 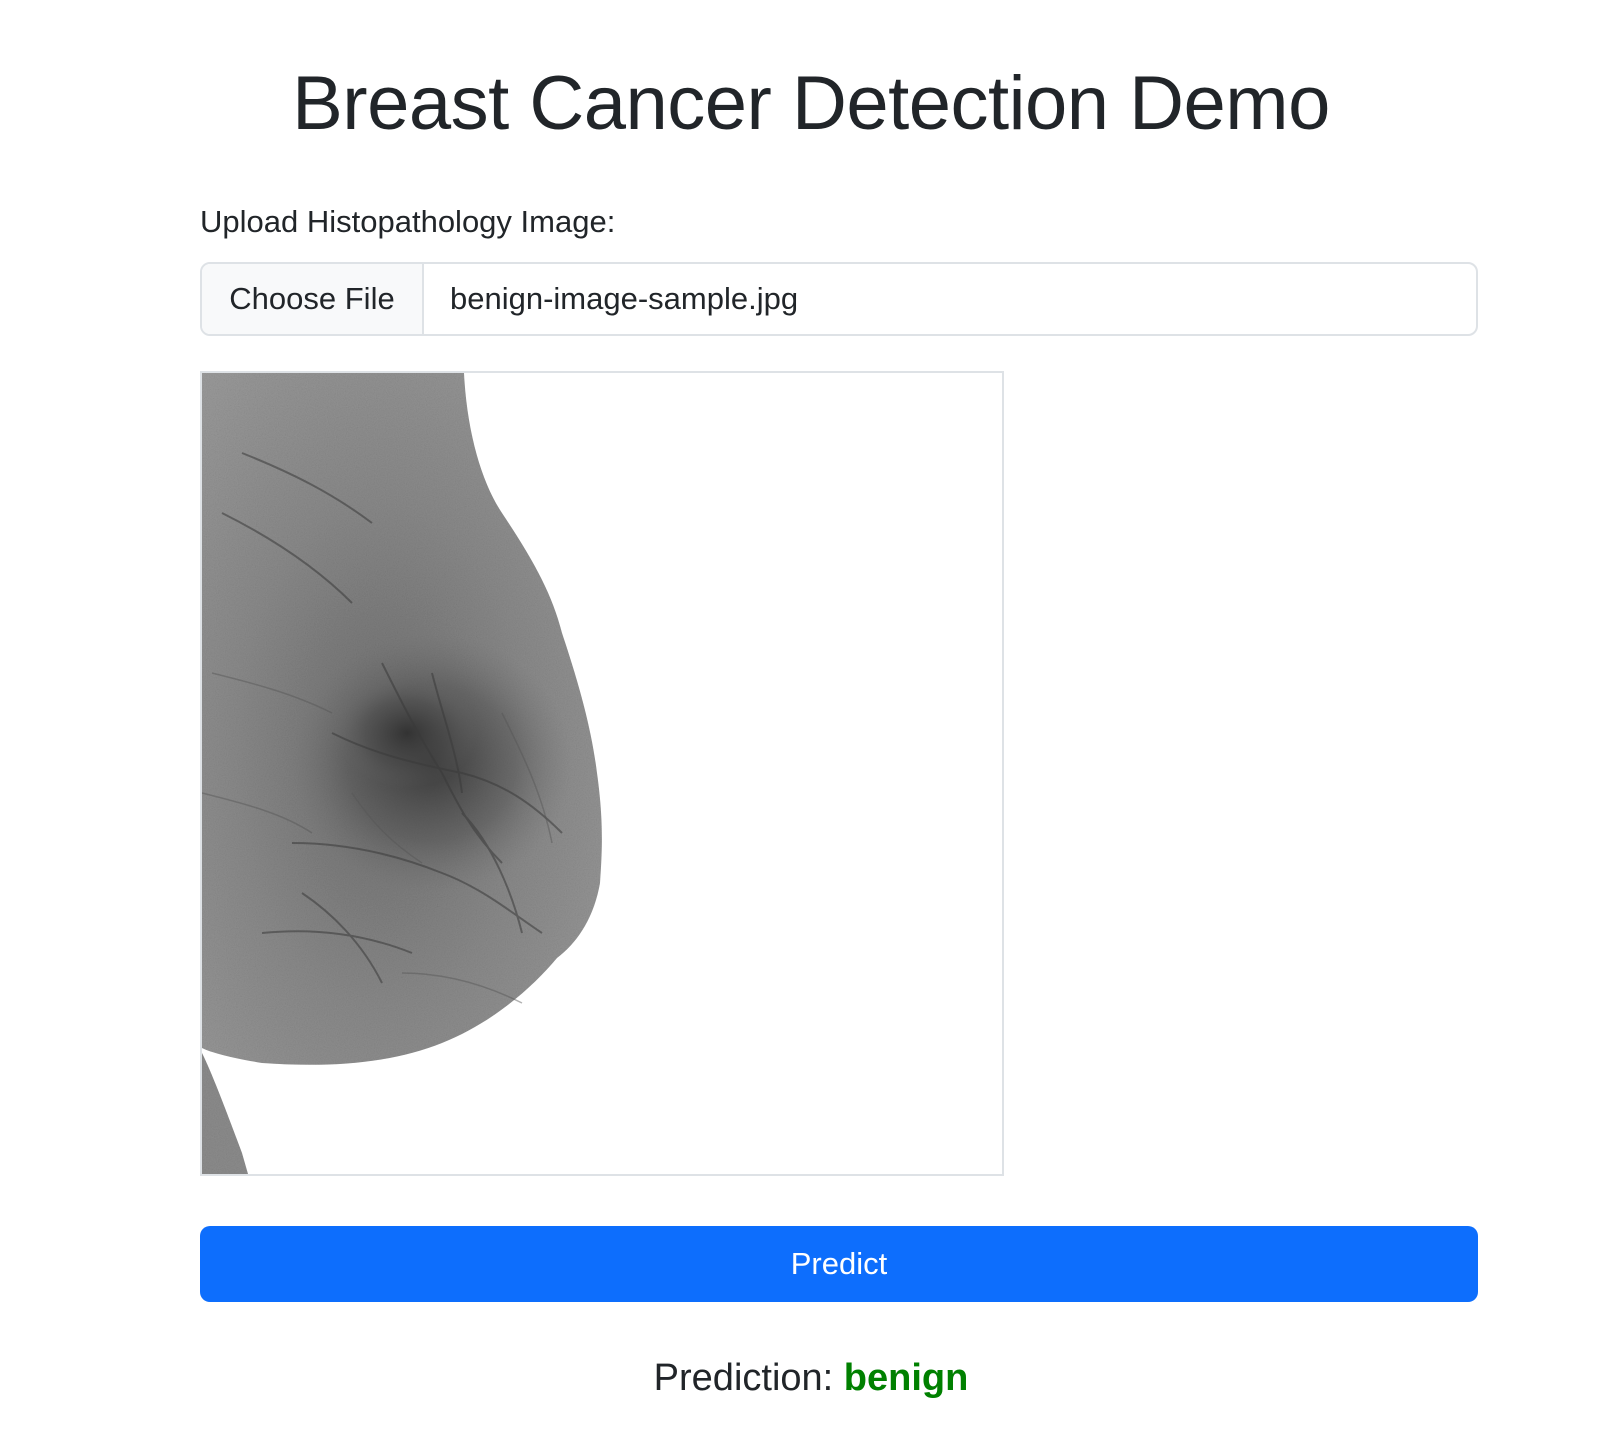 I want to click on selected-file-name: benign-image-sample.jpg, so click(x=624, y=298).